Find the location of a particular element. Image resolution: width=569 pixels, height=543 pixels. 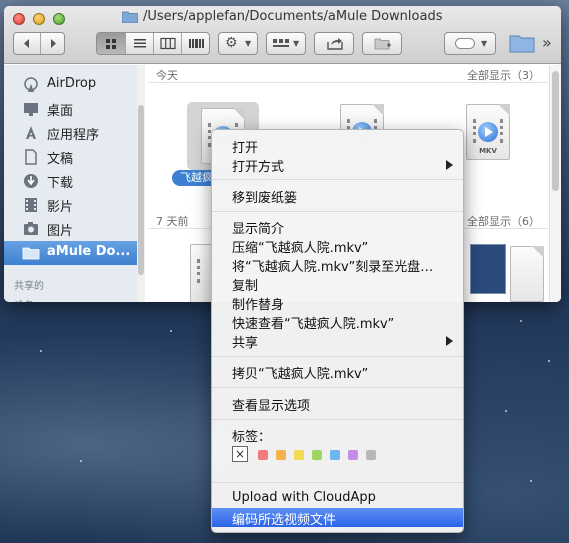

tag-color-blue is located at coordinates (335, 455).